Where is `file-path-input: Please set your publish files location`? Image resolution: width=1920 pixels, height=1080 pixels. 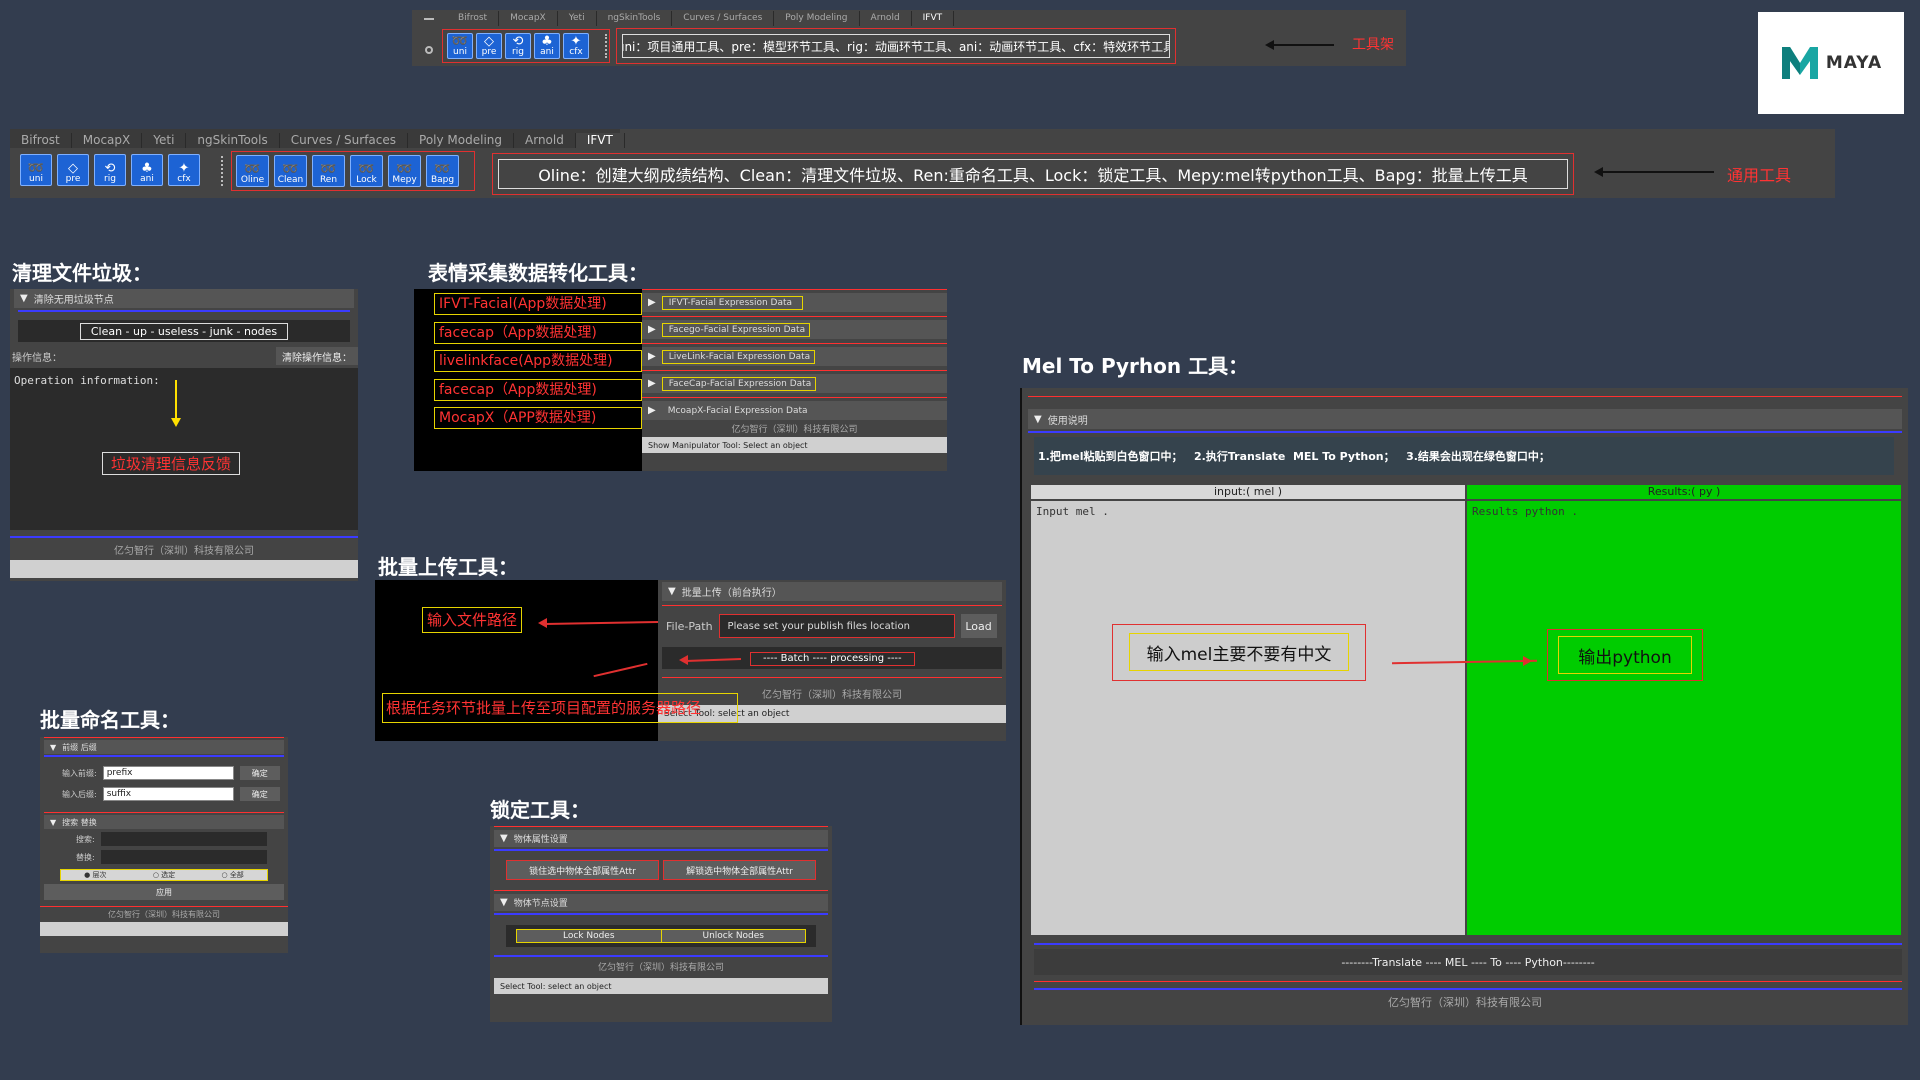
file-path-input: Please set your publish files location is located at coordinates (836, 626).